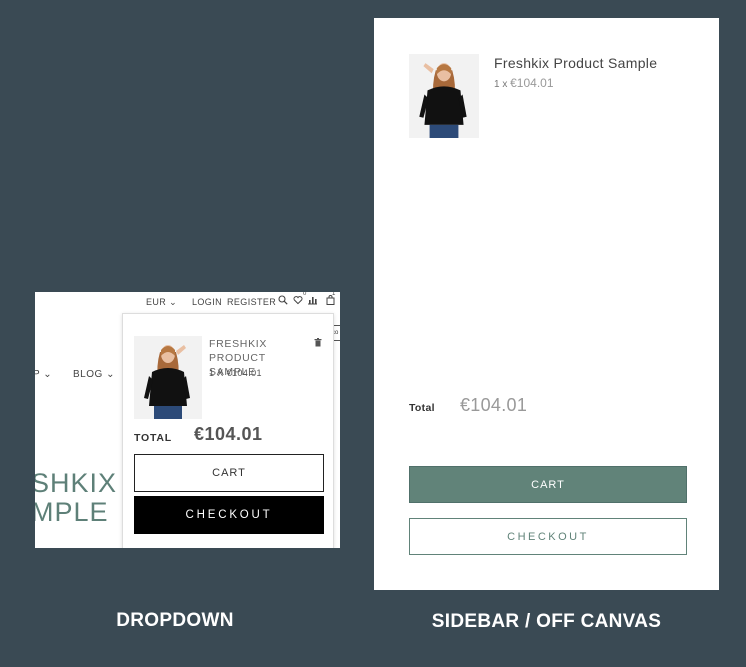  What do you see at coordinates (235, 373) in the screenshot?
I see `product-quantity-price: 1 X €104.01` at bounding box center [235, 373].